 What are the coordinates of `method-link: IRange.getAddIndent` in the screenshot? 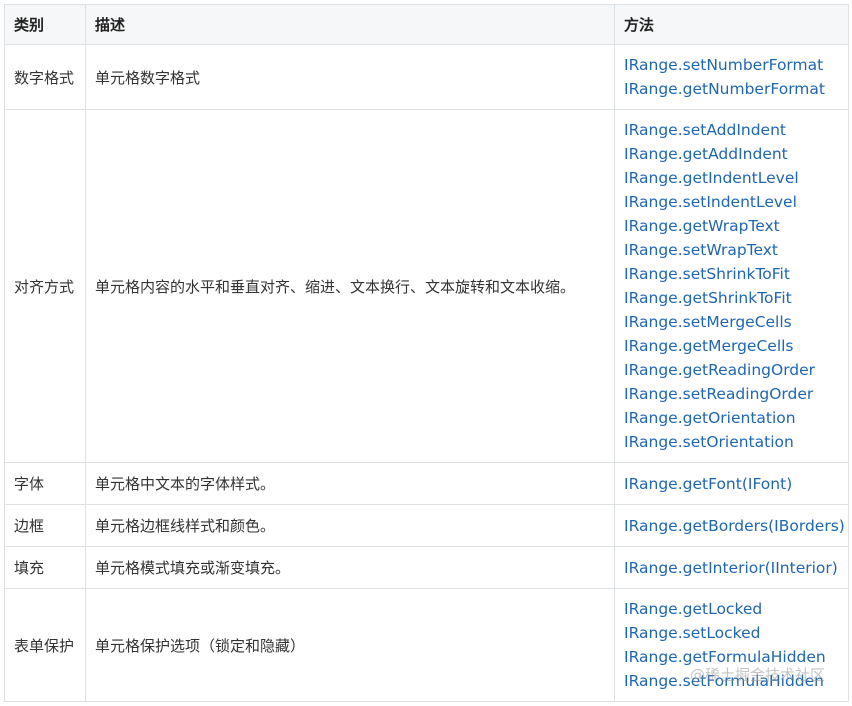 It's located at (731, 154).